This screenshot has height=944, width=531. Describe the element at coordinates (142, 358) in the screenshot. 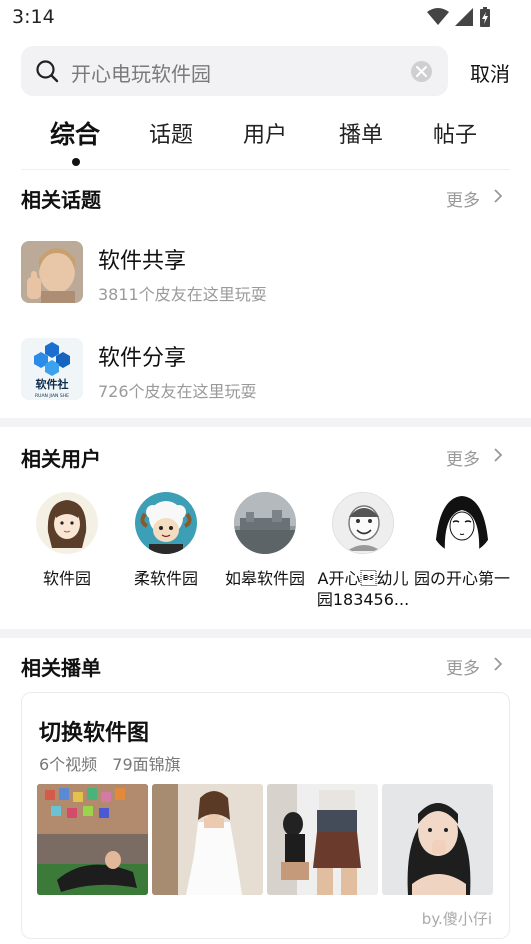

I see `topic-name: 软件分享` at that location.